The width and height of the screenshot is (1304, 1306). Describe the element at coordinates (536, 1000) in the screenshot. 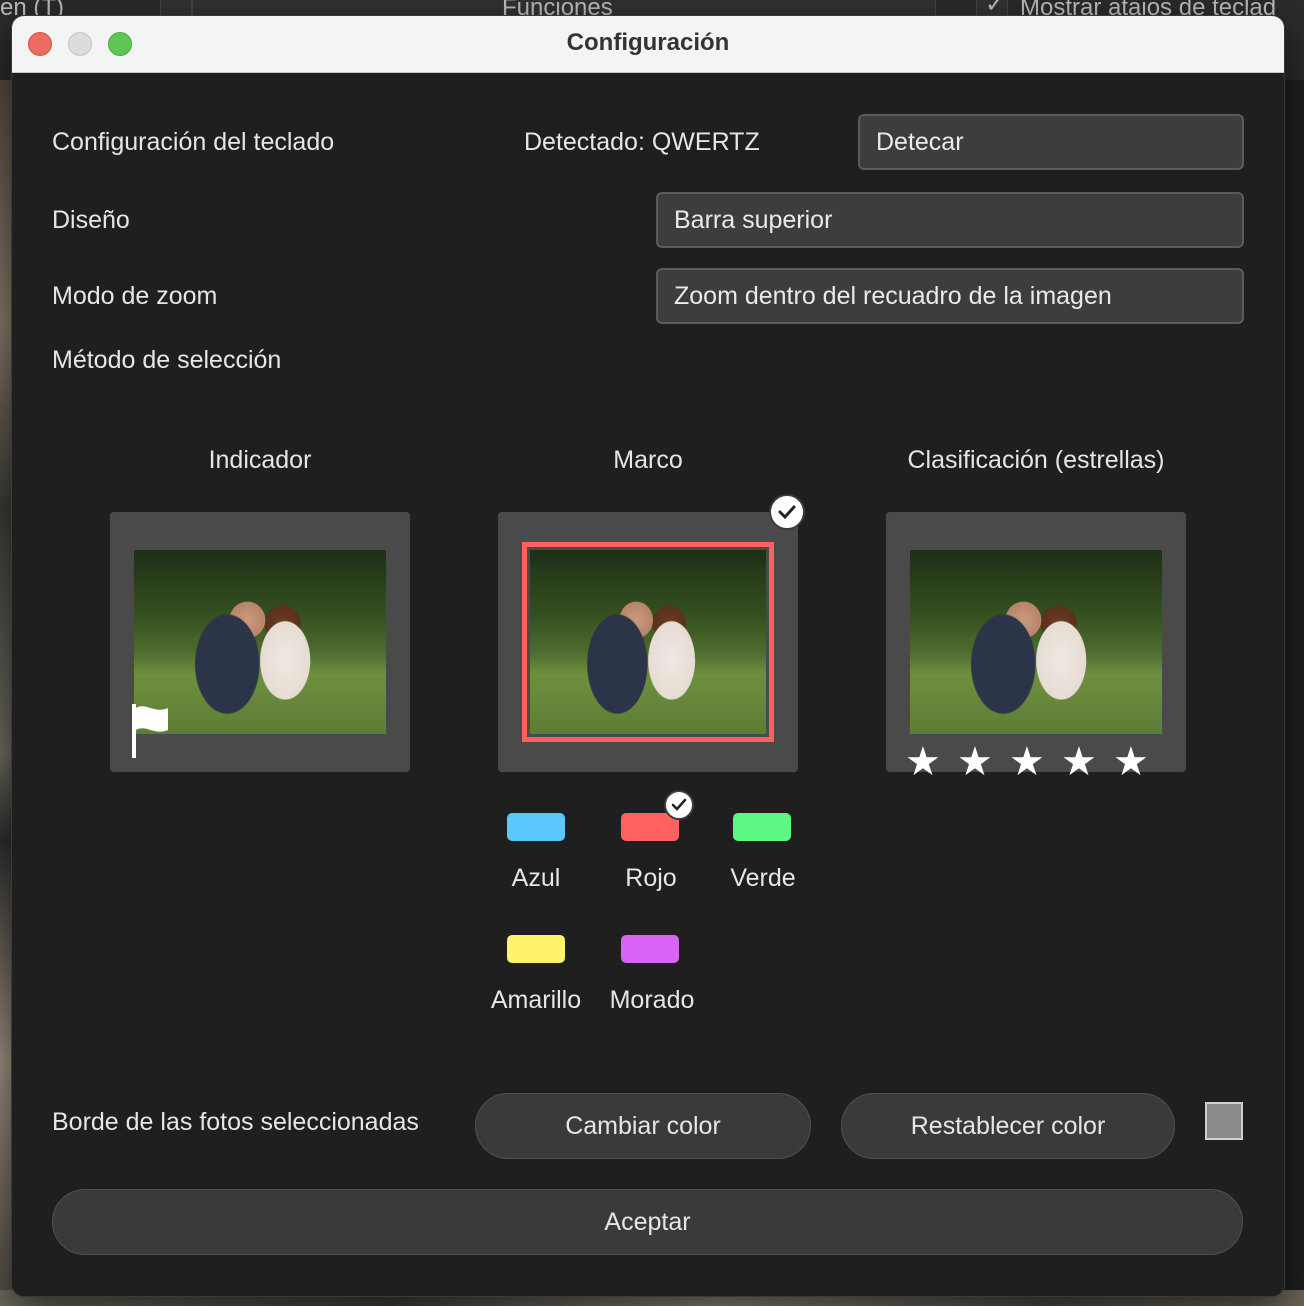

I see `color-label-yellow: Amarillo` at that location.